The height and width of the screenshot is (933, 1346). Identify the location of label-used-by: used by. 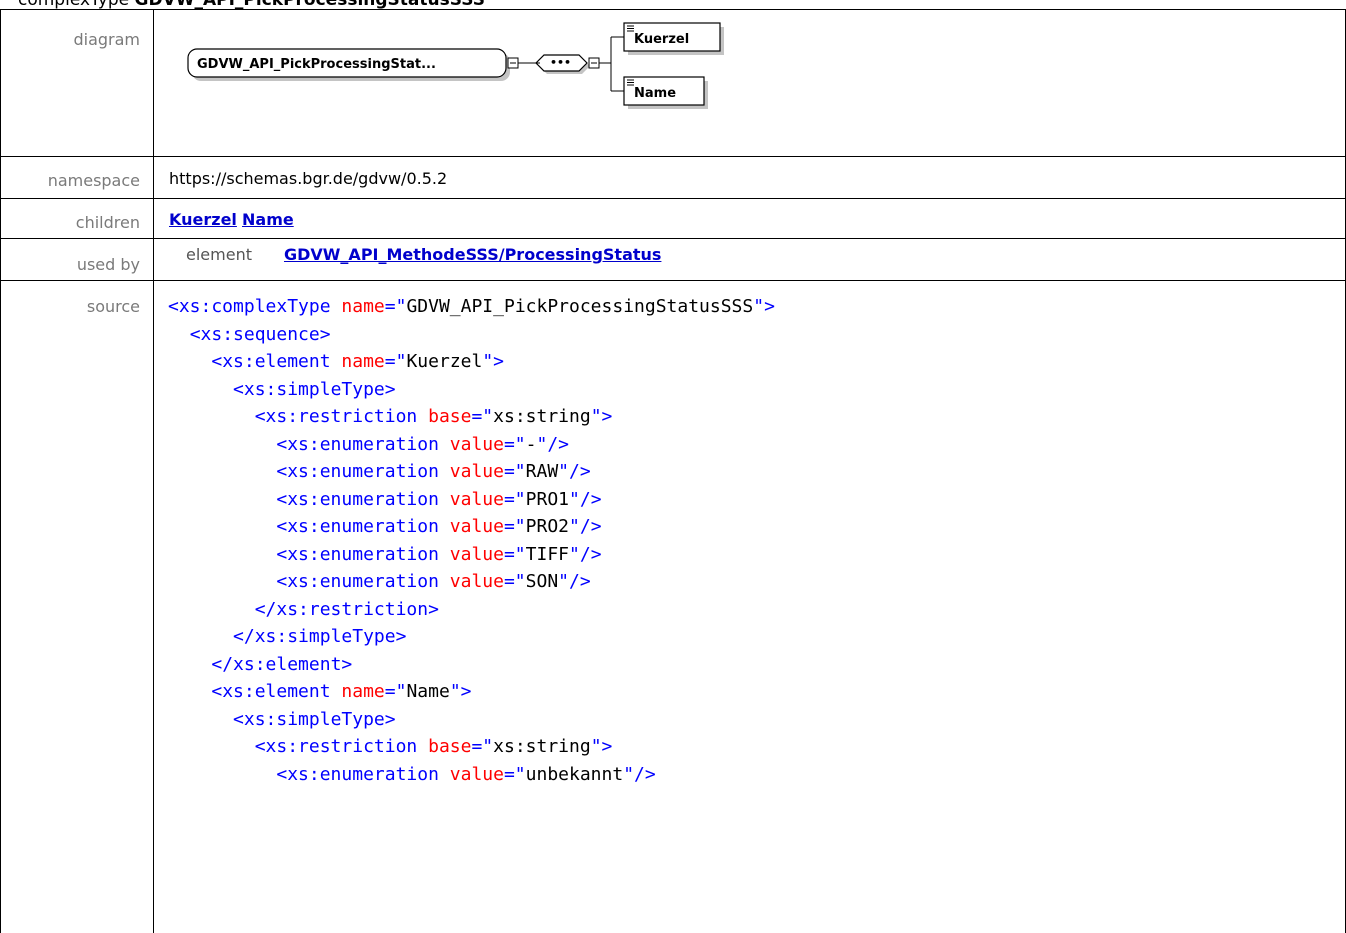
(77, 260).